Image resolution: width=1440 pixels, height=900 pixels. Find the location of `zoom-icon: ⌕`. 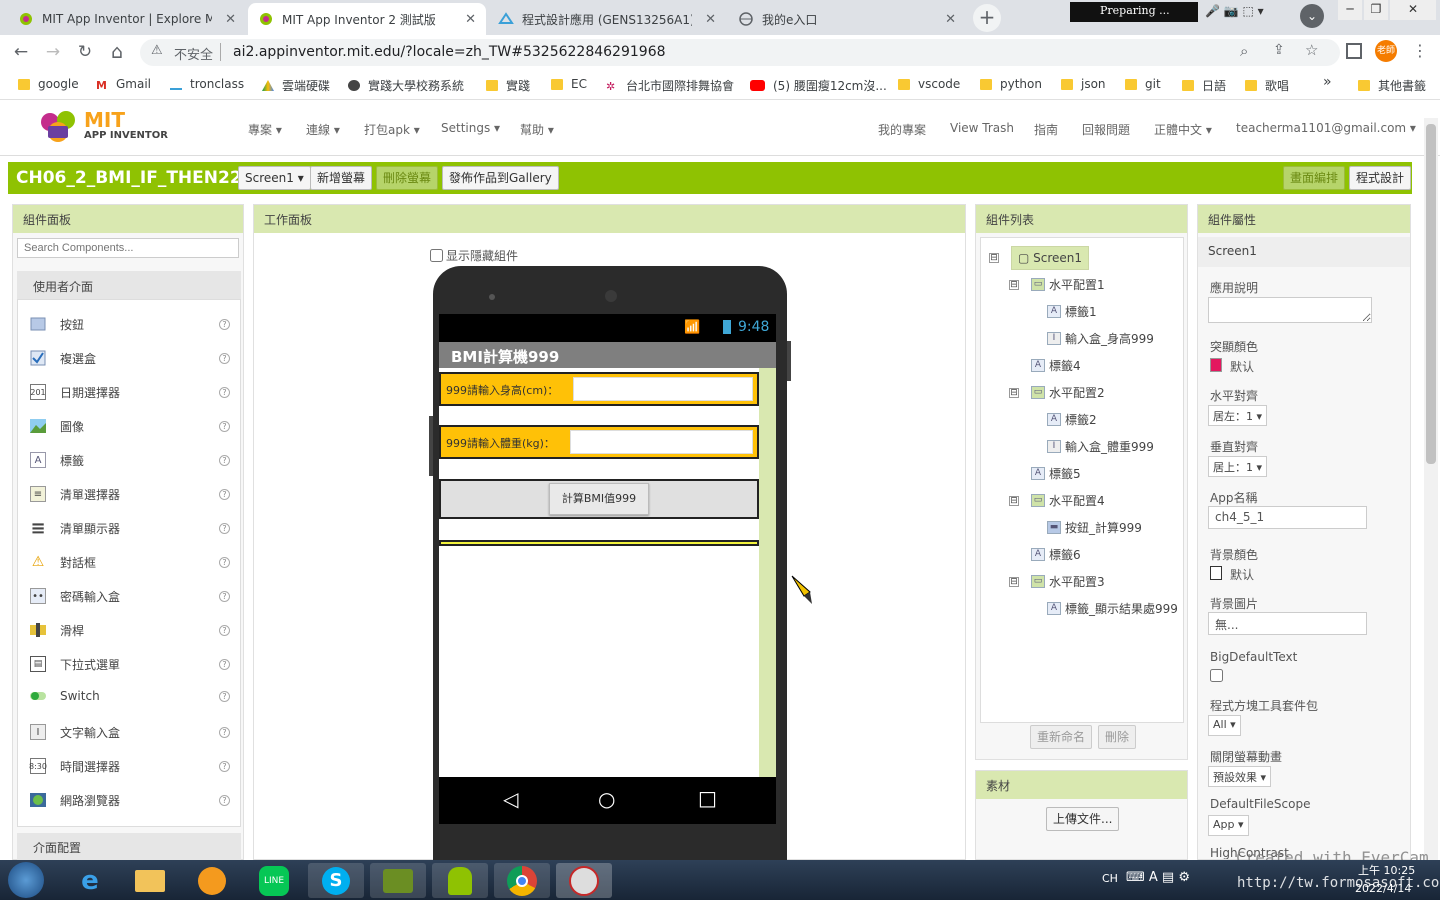

zoom-icon: ⌕ is located at coordinates (1244, 51).